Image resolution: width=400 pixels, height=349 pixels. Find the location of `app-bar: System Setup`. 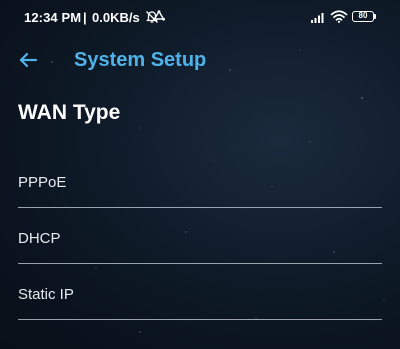

app-bar: System Setup is located at coordinates (200, 60).